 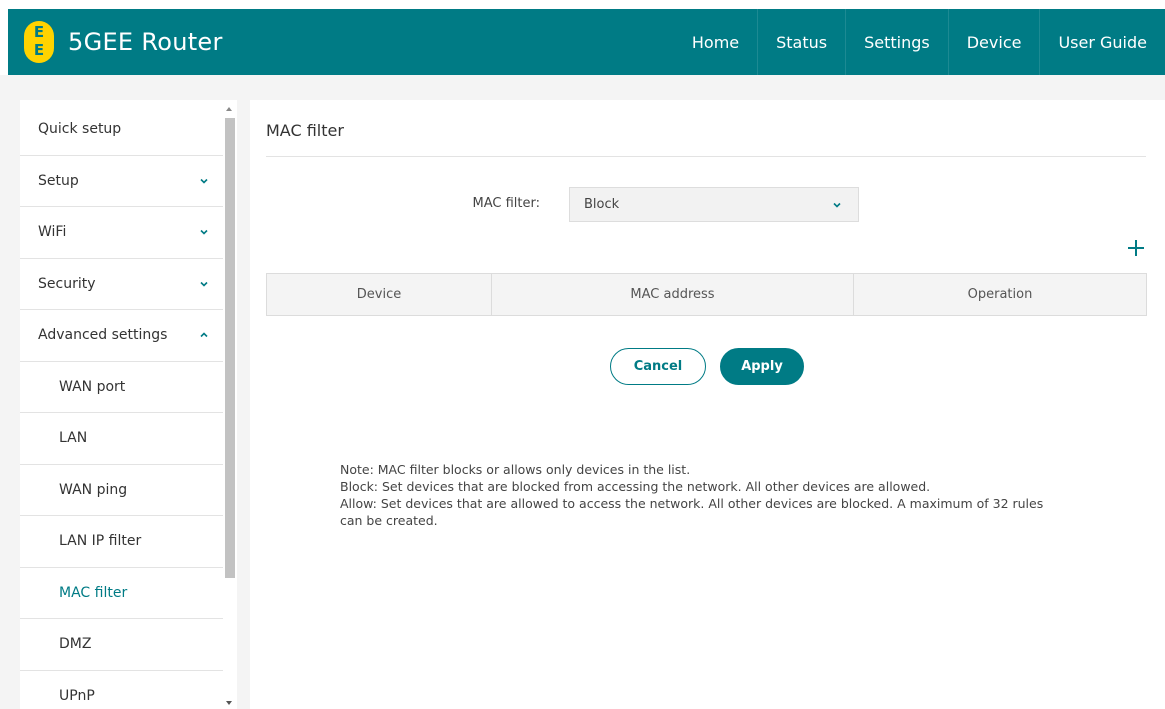 What do you see at coordinates (75, 644) in the screenshot?
I see `sidebar-item-label: DMZ` at bounding box center [75, 644].